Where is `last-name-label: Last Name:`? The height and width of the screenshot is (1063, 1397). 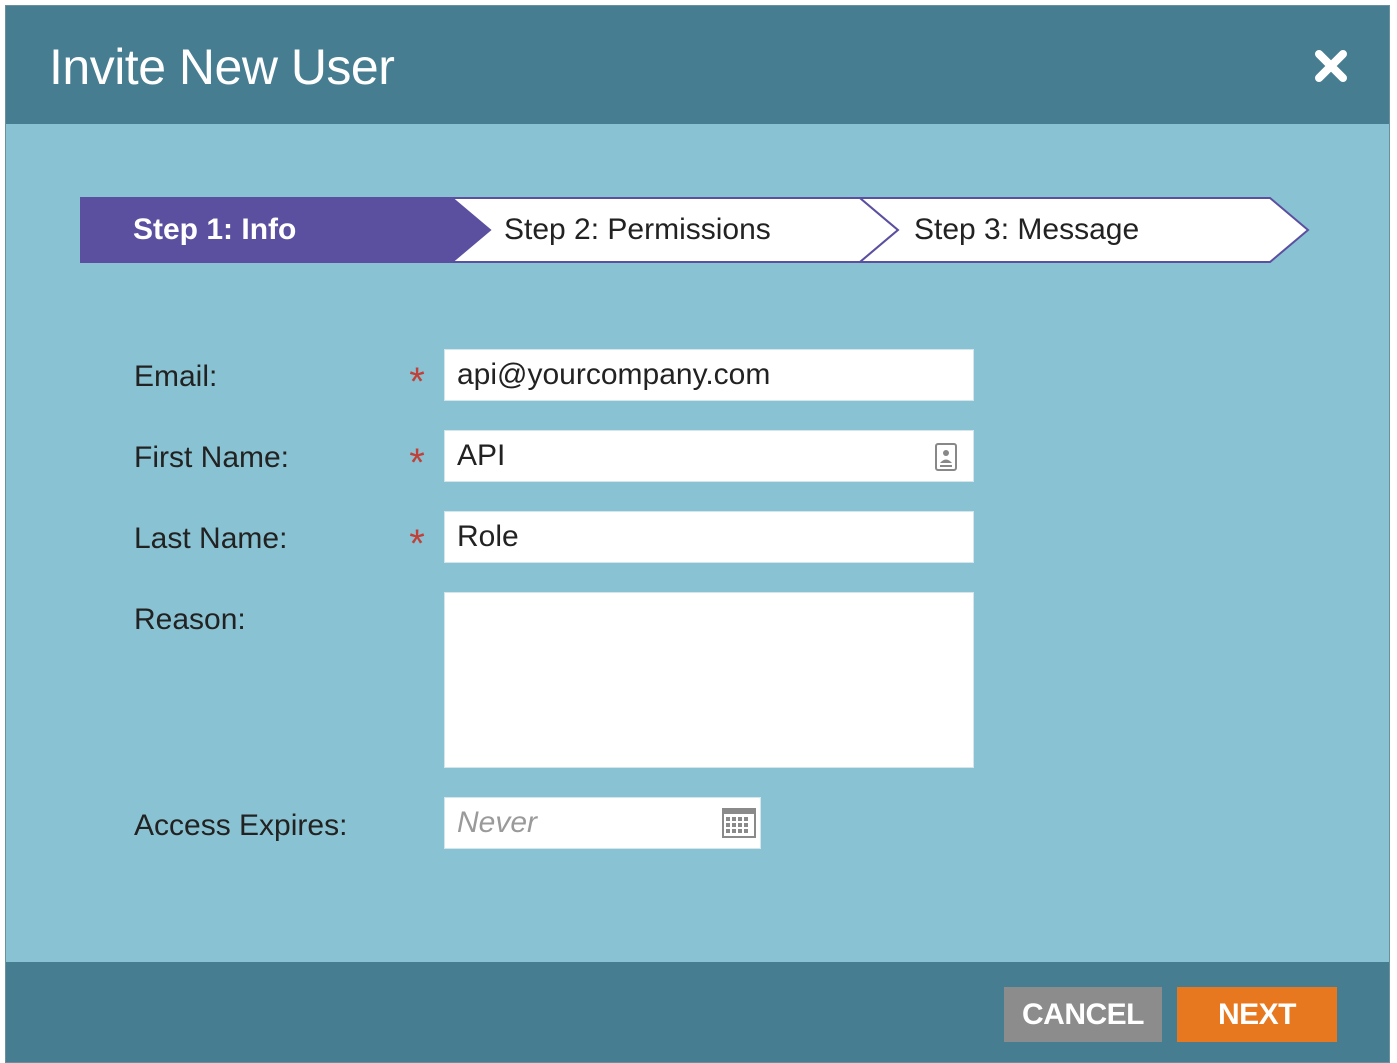
last-name-label: Last Name: is located at coordinates (211, 538).